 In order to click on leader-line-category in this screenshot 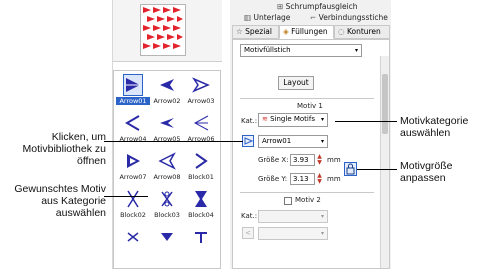, I will do `click(366, 121)`.